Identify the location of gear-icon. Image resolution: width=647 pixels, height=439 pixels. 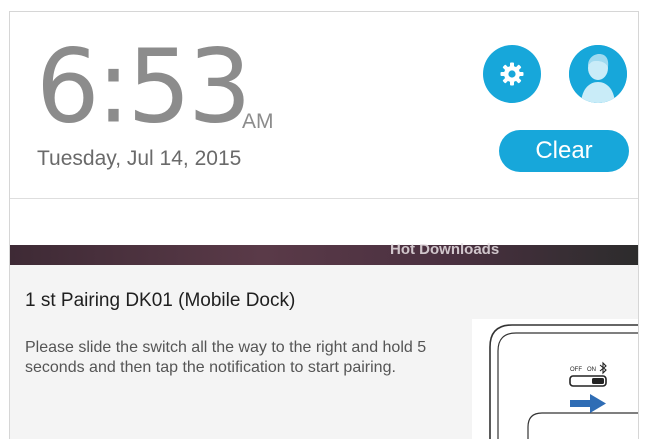
(512, 74).